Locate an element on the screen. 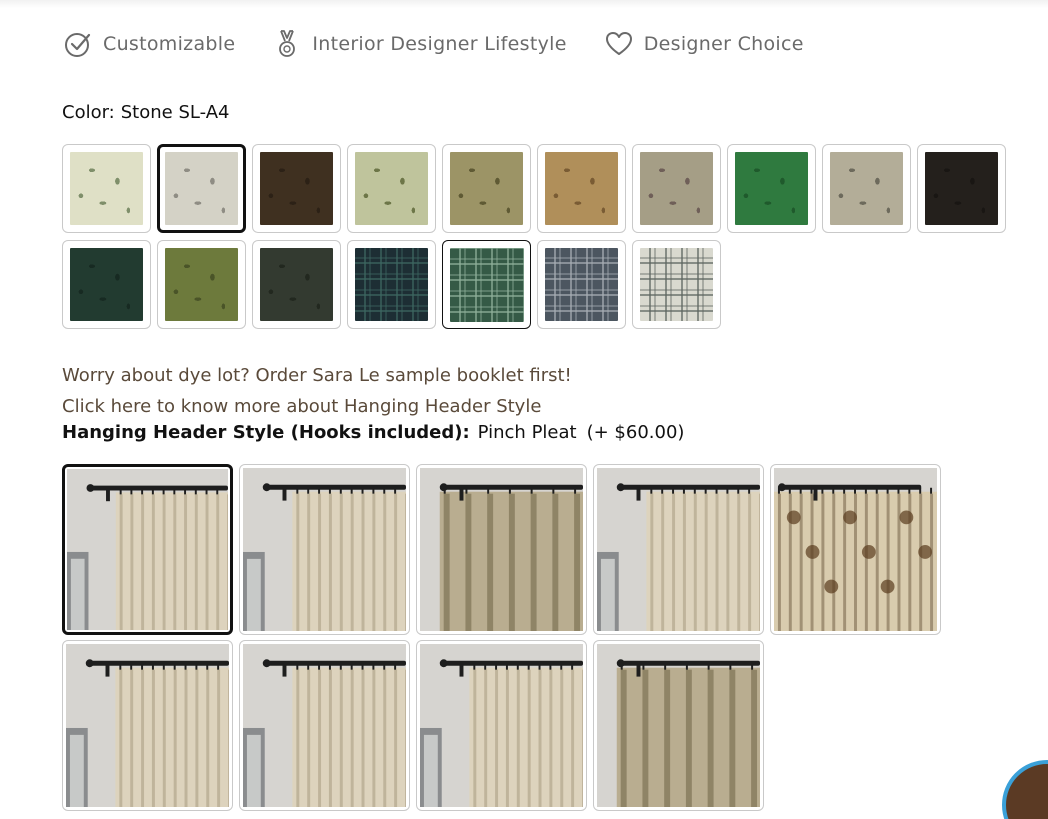 This screenshot has width=1048, height=819. feature-label: Customizable is located at coordinates (169, 44).